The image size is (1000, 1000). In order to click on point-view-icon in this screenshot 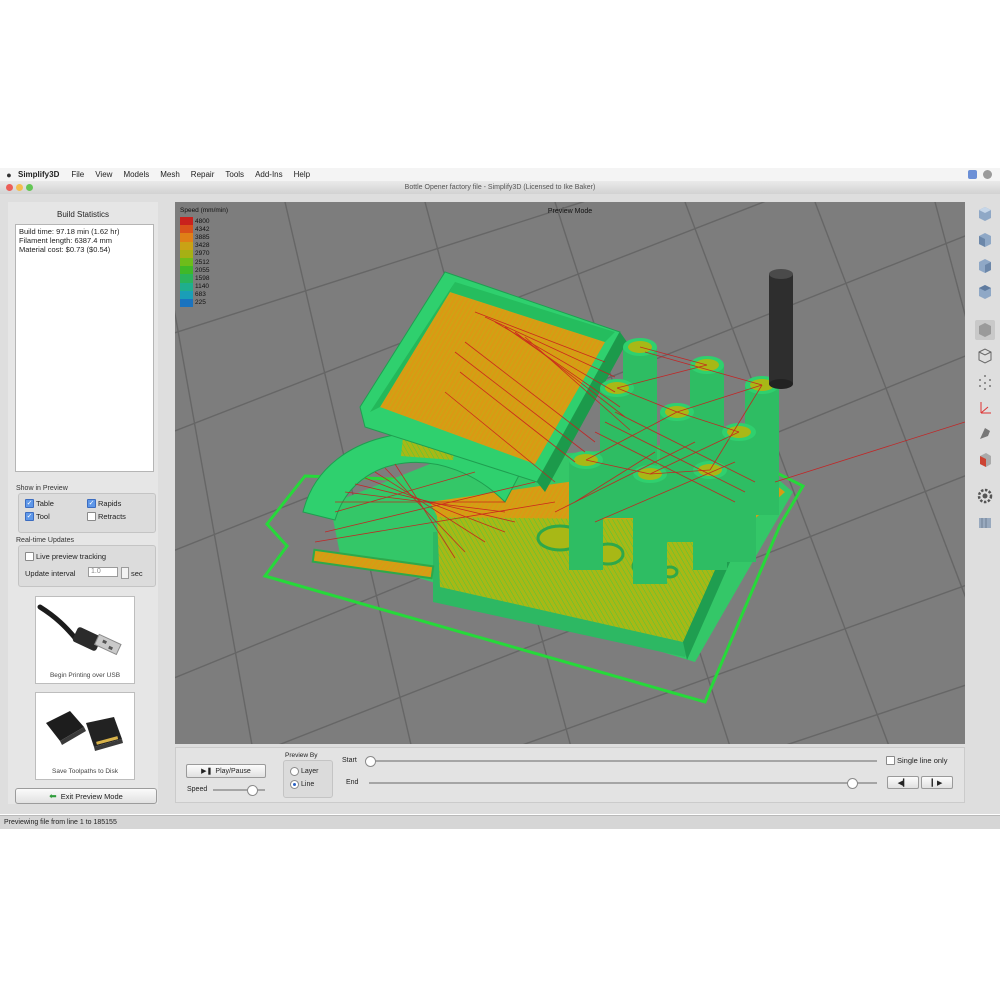, I will do `click(985, 382)`.